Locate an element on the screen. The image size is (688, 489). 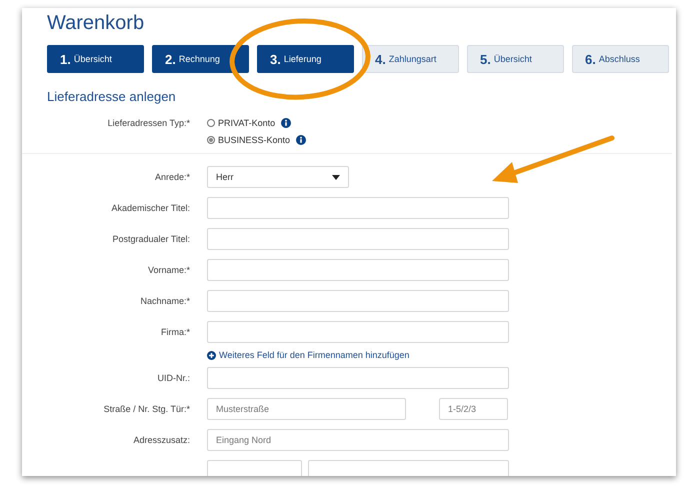
field-label: Straße / Nr. Stg. Tür:* is located at coordinates (147, 409).